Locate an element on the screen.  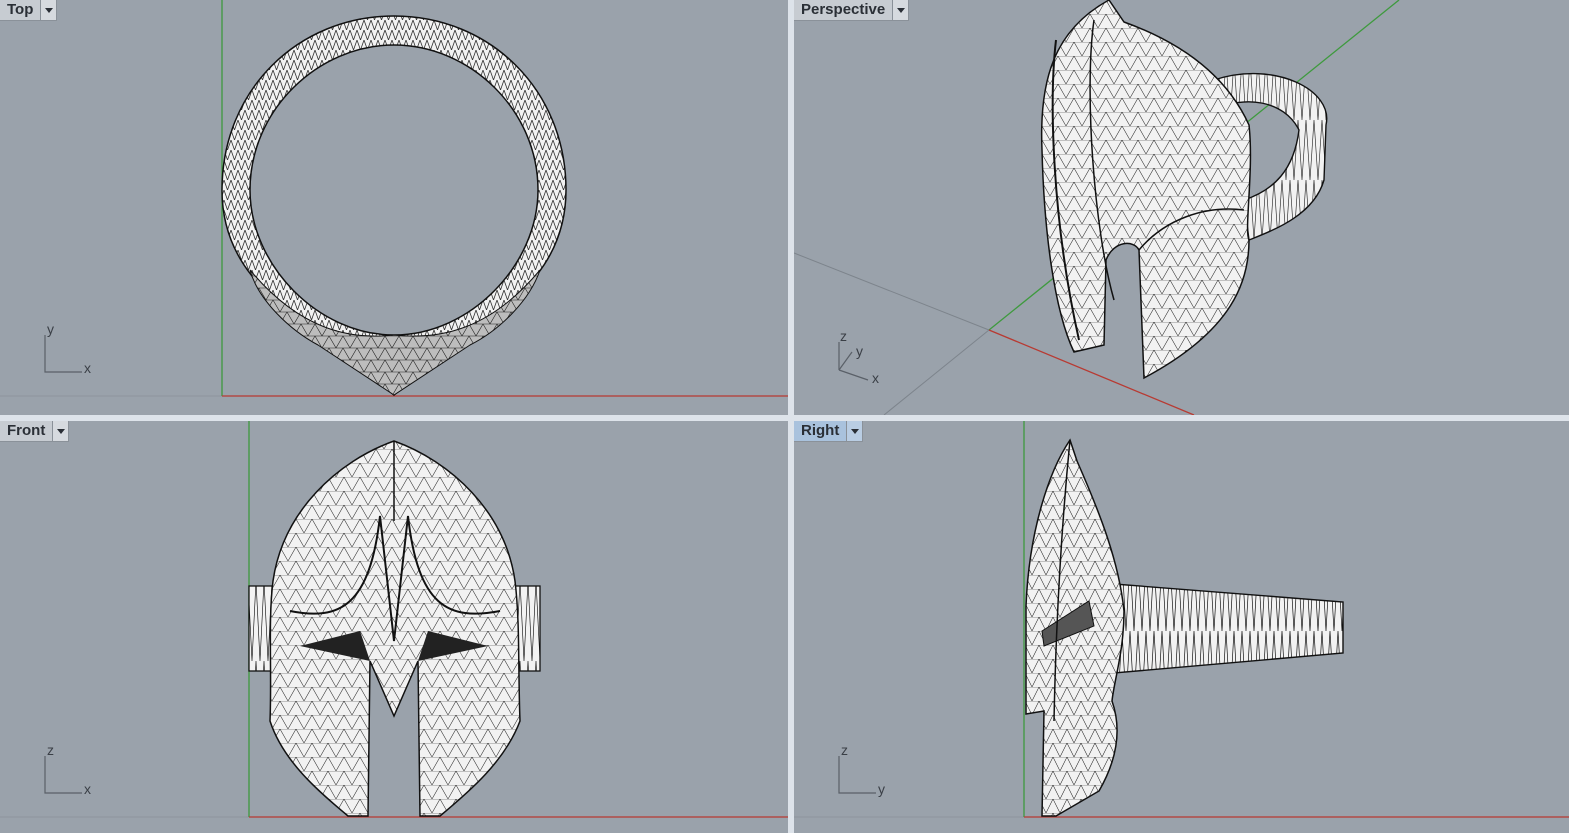
helmet-mesh-perspective is located at coordinates (1184, 190).